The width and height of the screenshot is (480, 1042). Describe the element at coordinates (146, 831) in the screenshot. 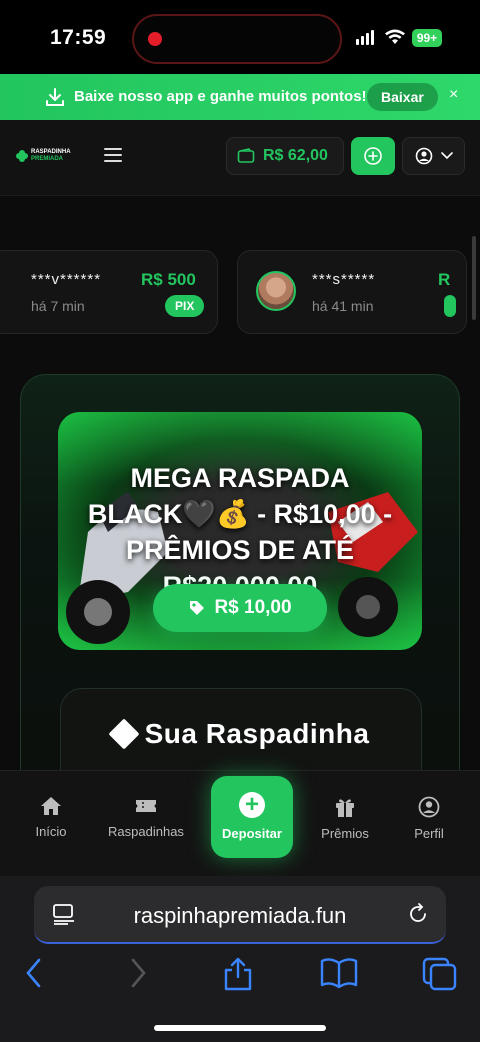

I see `nav-scratch-label: Raspadinhas` at that location.